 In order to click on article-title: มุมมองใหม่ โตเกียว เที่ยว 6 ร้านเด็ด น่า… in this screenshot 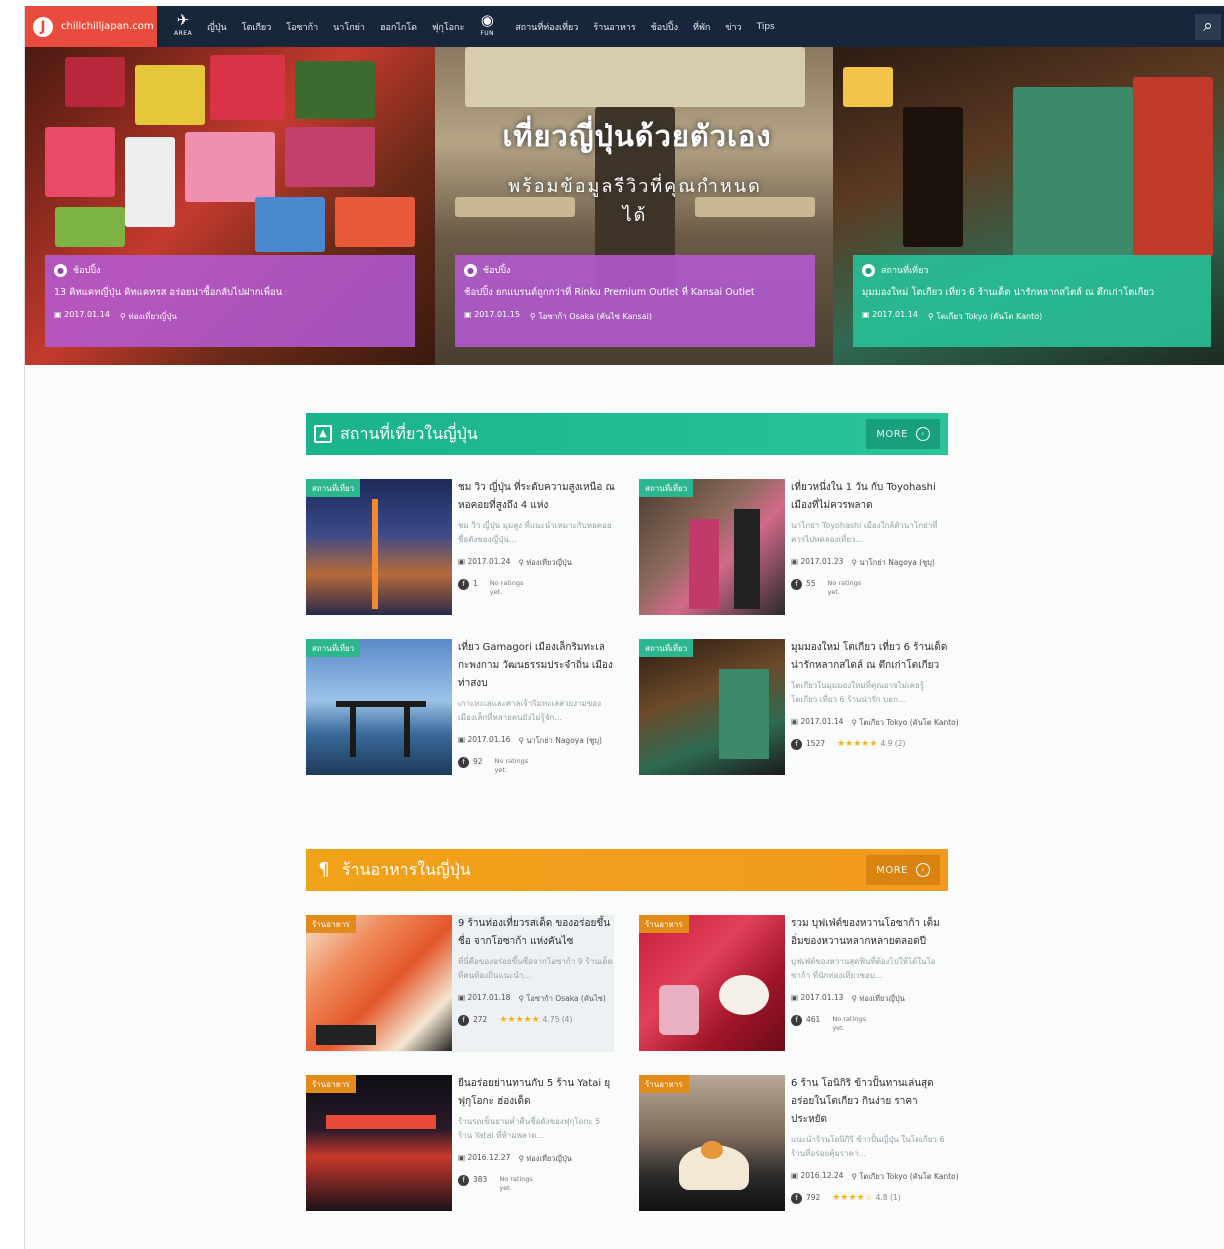, I will do `click(870, 657)`.